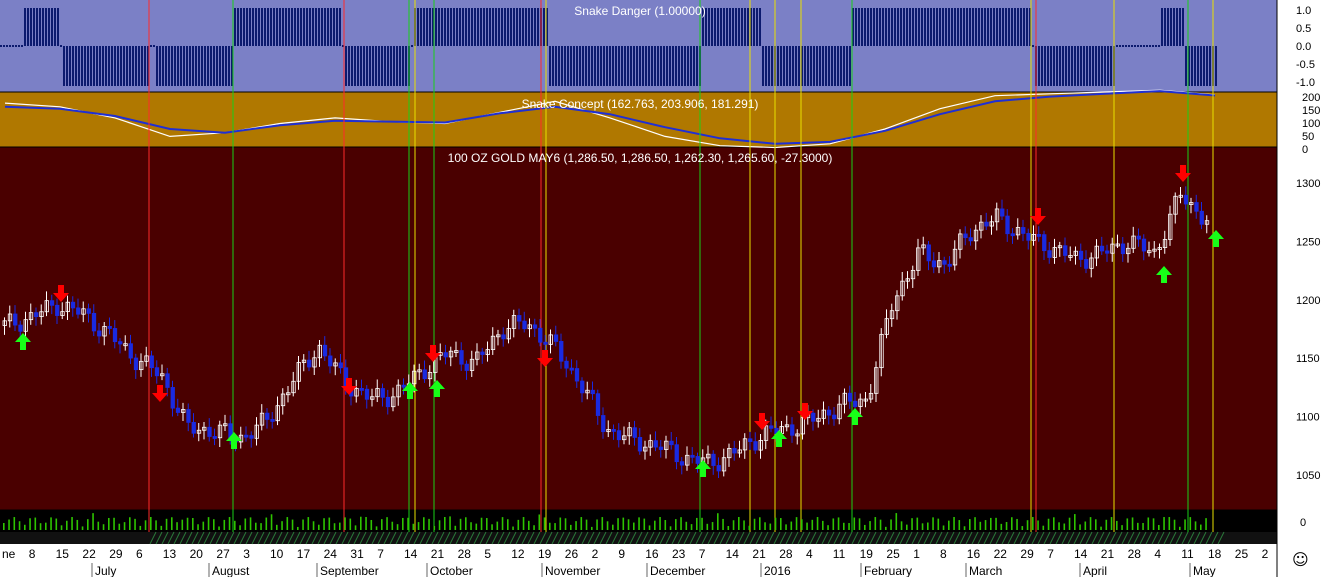 The width and height of the screenshot is (1329, 577). What do you see at coordinates (572, 554) in the screenshot?
I see `x-day-label: 26` at bounding box center [572, 554].